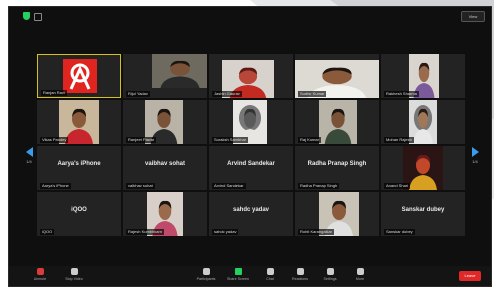 The image size is (494, 289). I want to click on participant-display-name: vaibhav sohat, so click(164, 164).